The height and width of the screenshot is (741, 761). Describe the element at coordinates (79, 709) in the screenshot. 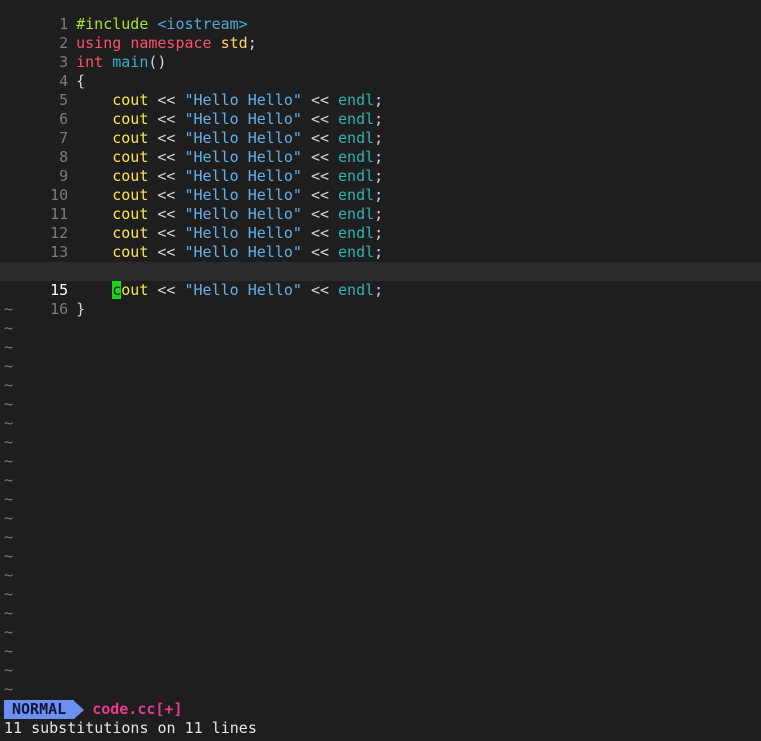

I see `mode-separator-icon` at that location.